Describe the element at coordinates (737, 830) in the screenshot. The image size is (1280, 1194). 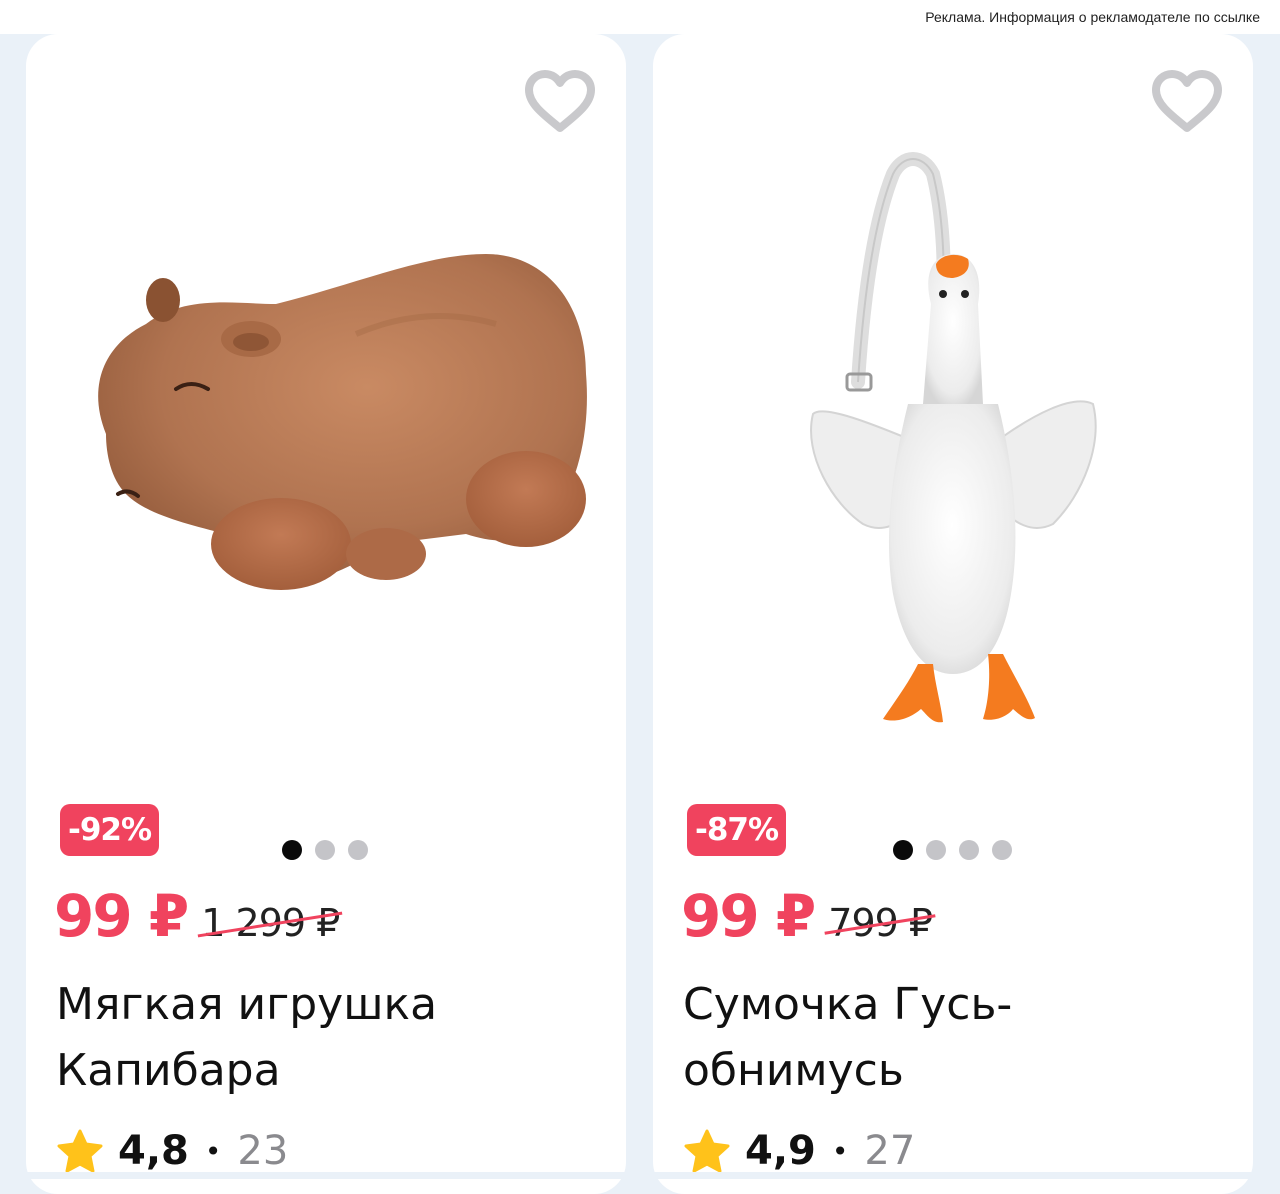
I see `discount-badge: -87%` at that location.